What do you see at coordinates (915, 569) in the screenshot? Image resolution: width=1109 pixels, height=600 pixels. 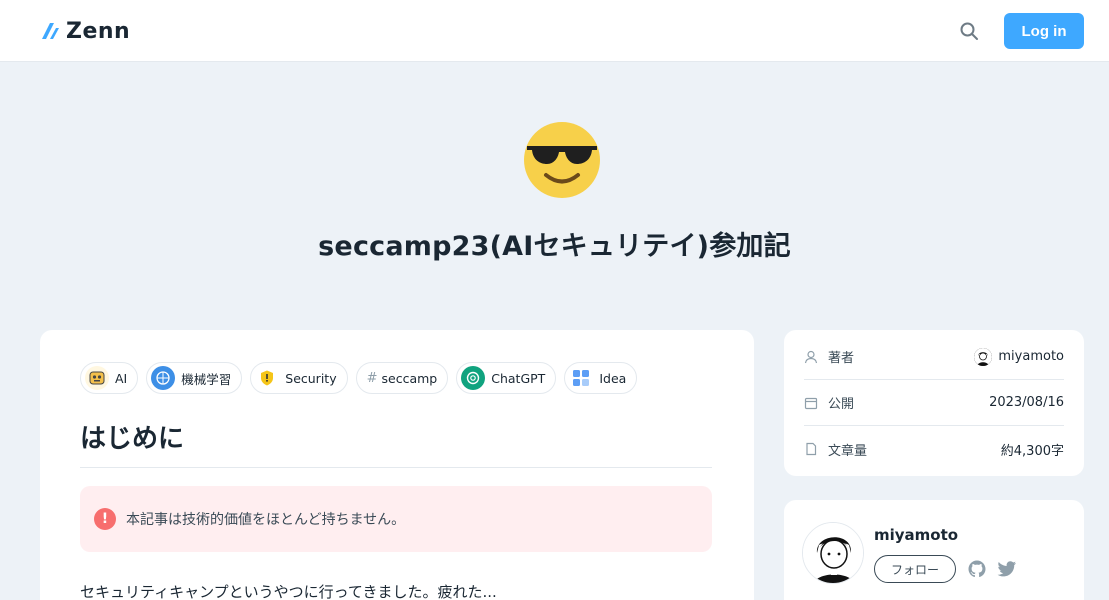 I see `follow-button: フォロー` at bounding box center [915, 569].